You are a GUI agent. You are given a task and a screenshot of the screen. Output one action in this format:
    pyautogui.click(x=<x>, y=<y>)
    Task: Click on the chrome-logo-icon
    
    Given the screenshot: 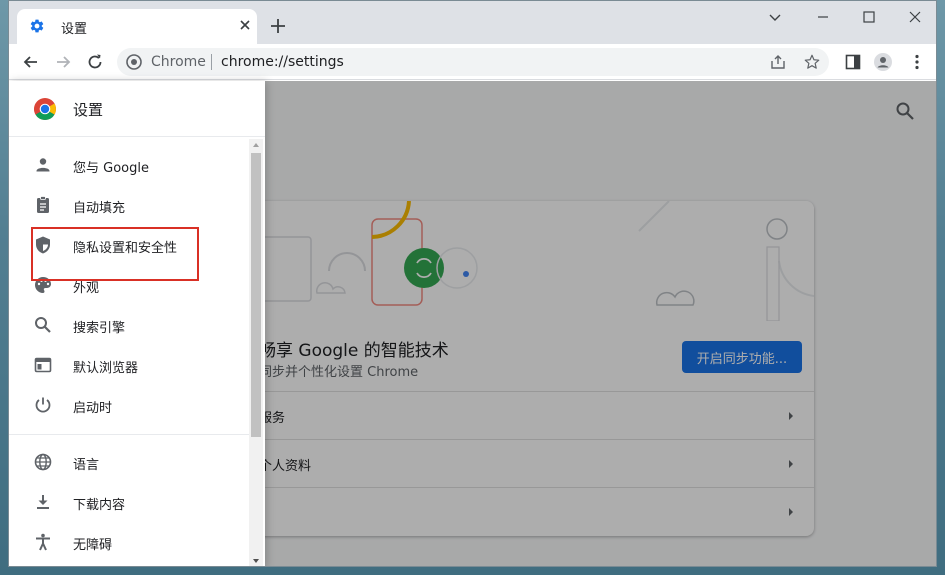 What is the action you would take?
    pyautogui.click(x=45, y=109)
    